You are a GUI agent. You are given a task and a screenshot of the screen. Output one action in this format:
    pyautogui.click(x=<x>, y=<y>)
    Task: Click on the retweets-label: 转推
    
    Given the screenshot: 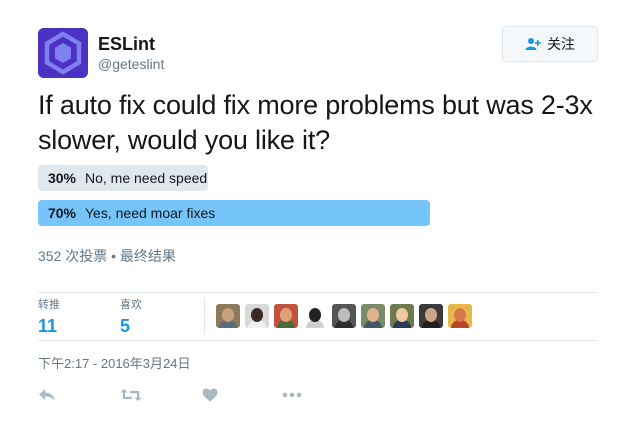 What is the action you would take?
    pyautogui.click(x=49, y=305)
    